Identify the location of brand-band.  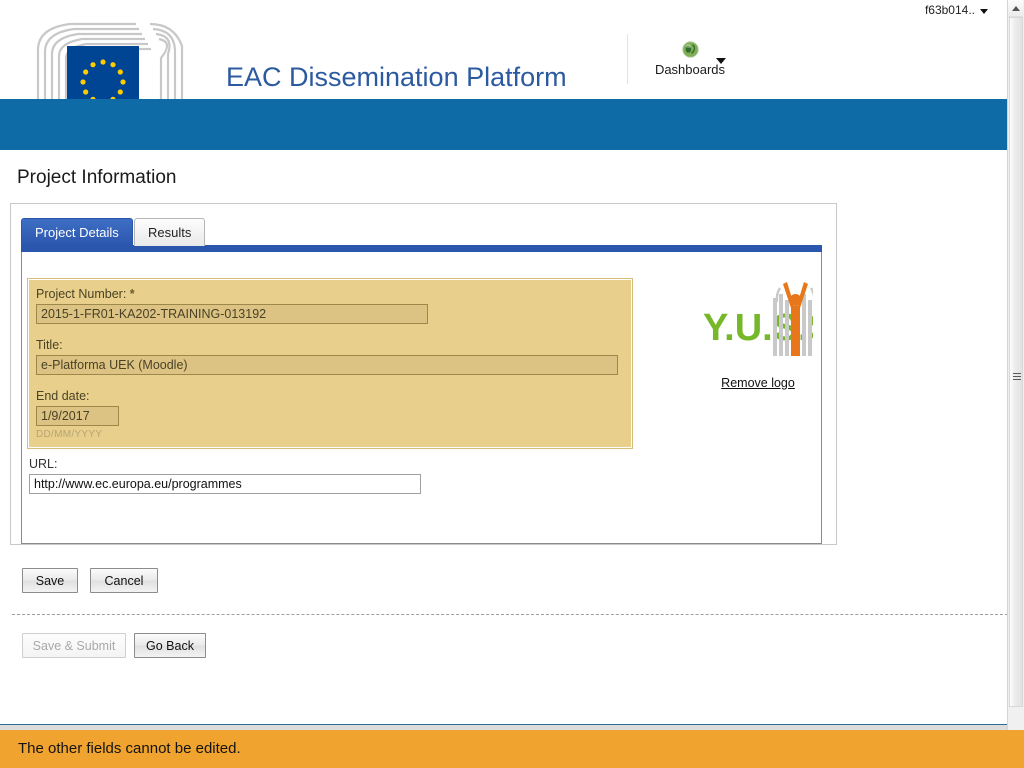
(504, 124).